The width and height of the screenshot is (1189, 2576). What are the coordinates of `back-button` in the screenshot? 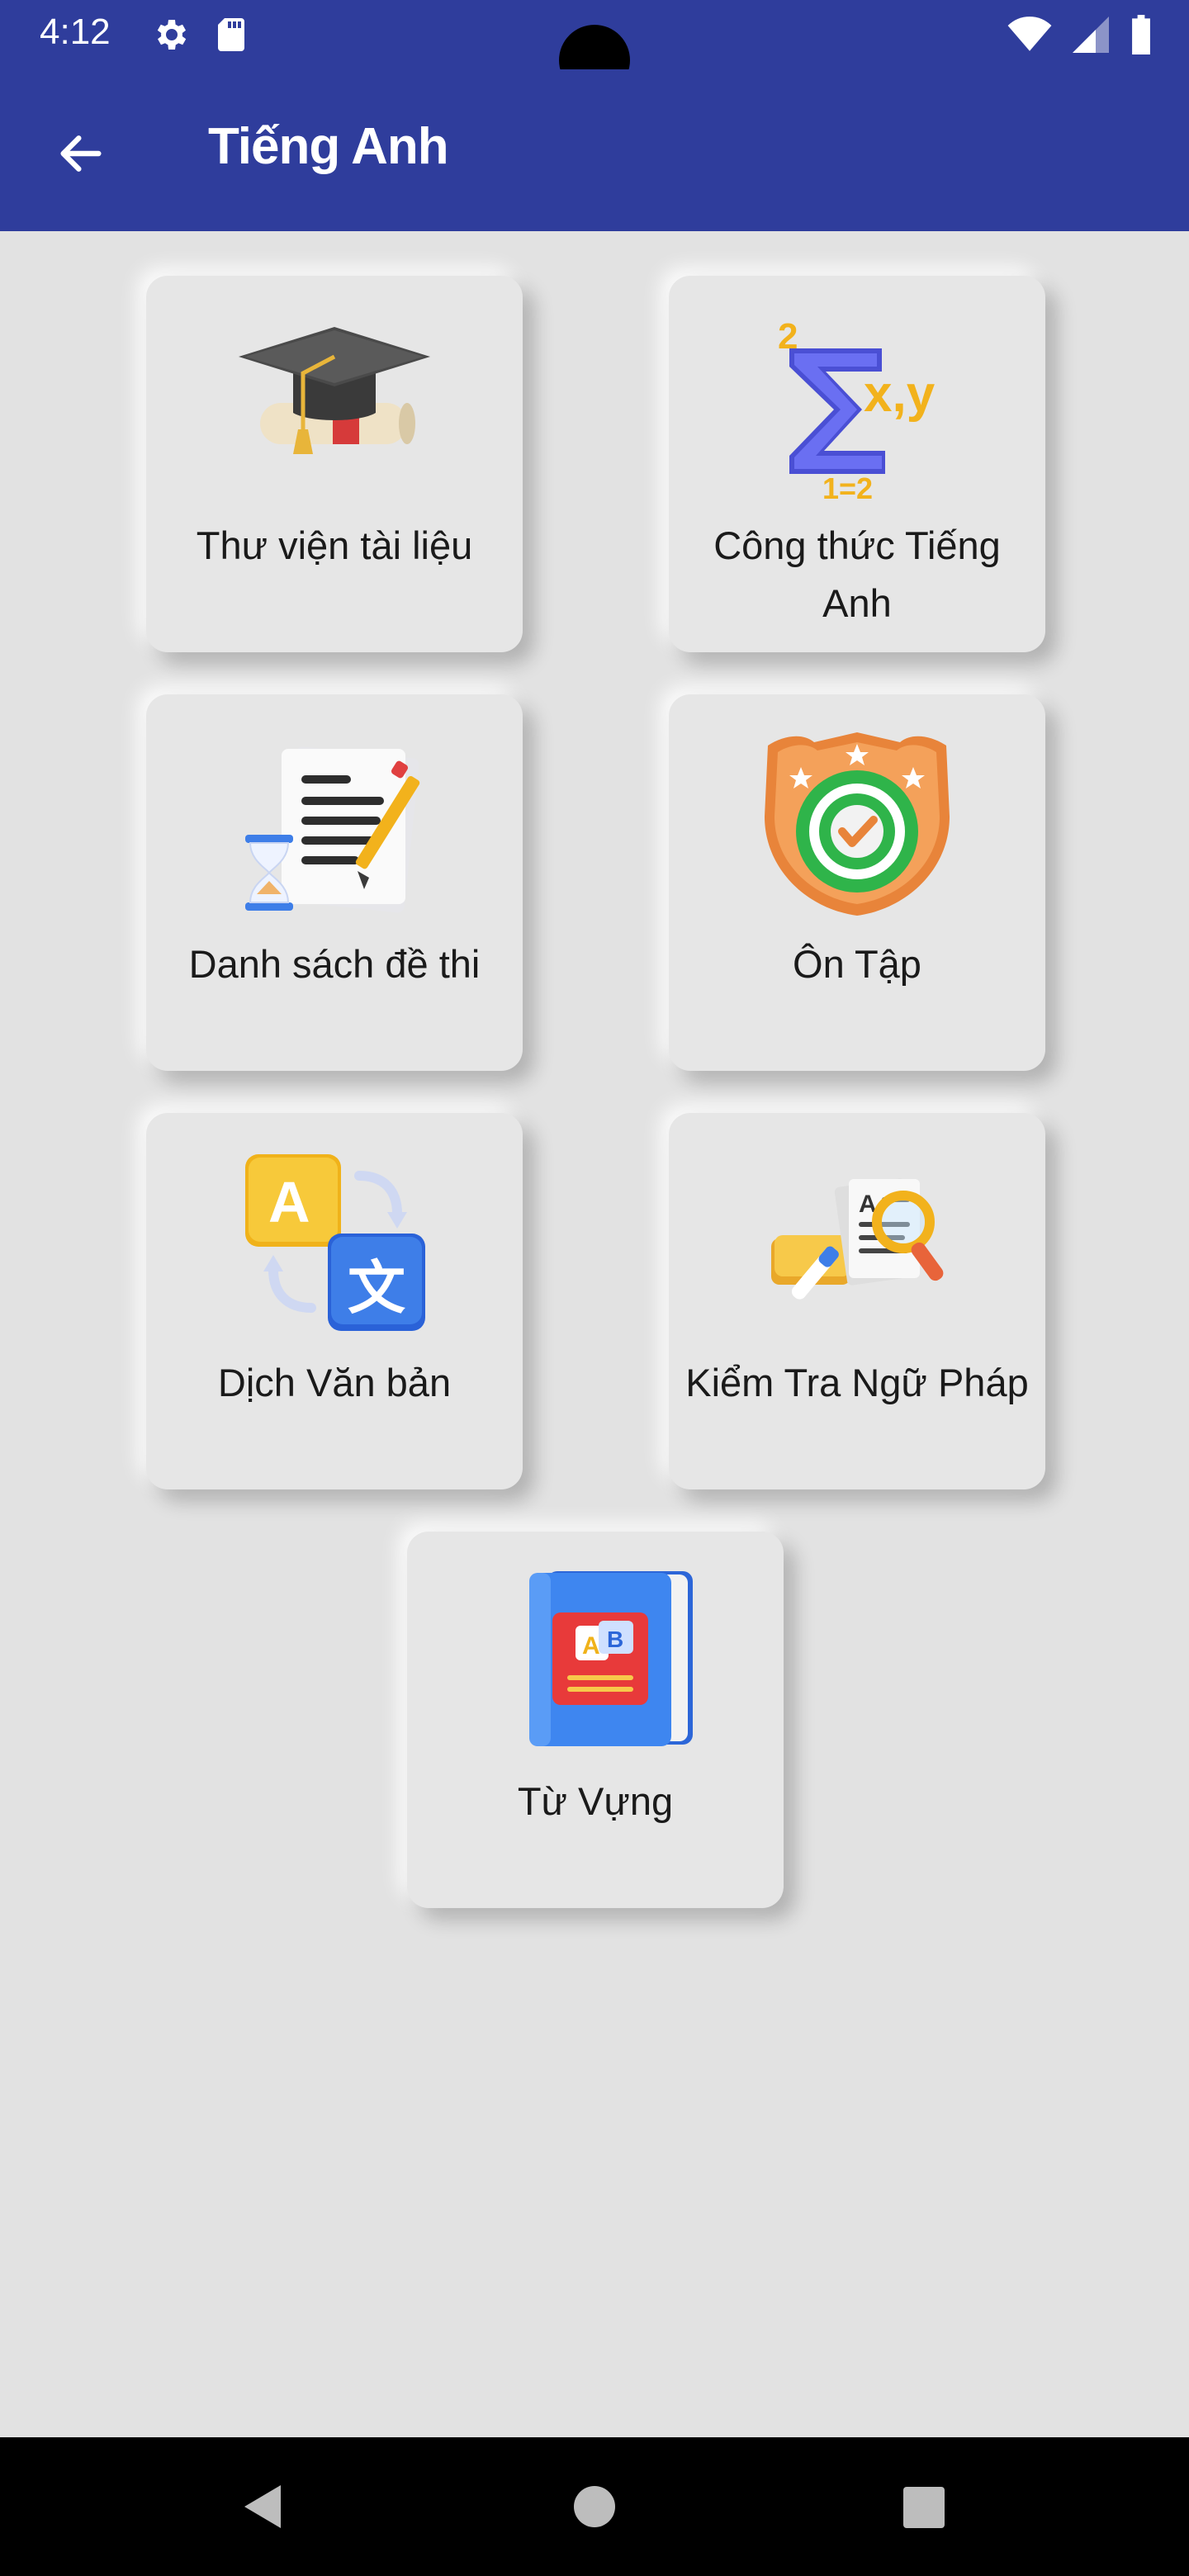 It's located at (81, 153).